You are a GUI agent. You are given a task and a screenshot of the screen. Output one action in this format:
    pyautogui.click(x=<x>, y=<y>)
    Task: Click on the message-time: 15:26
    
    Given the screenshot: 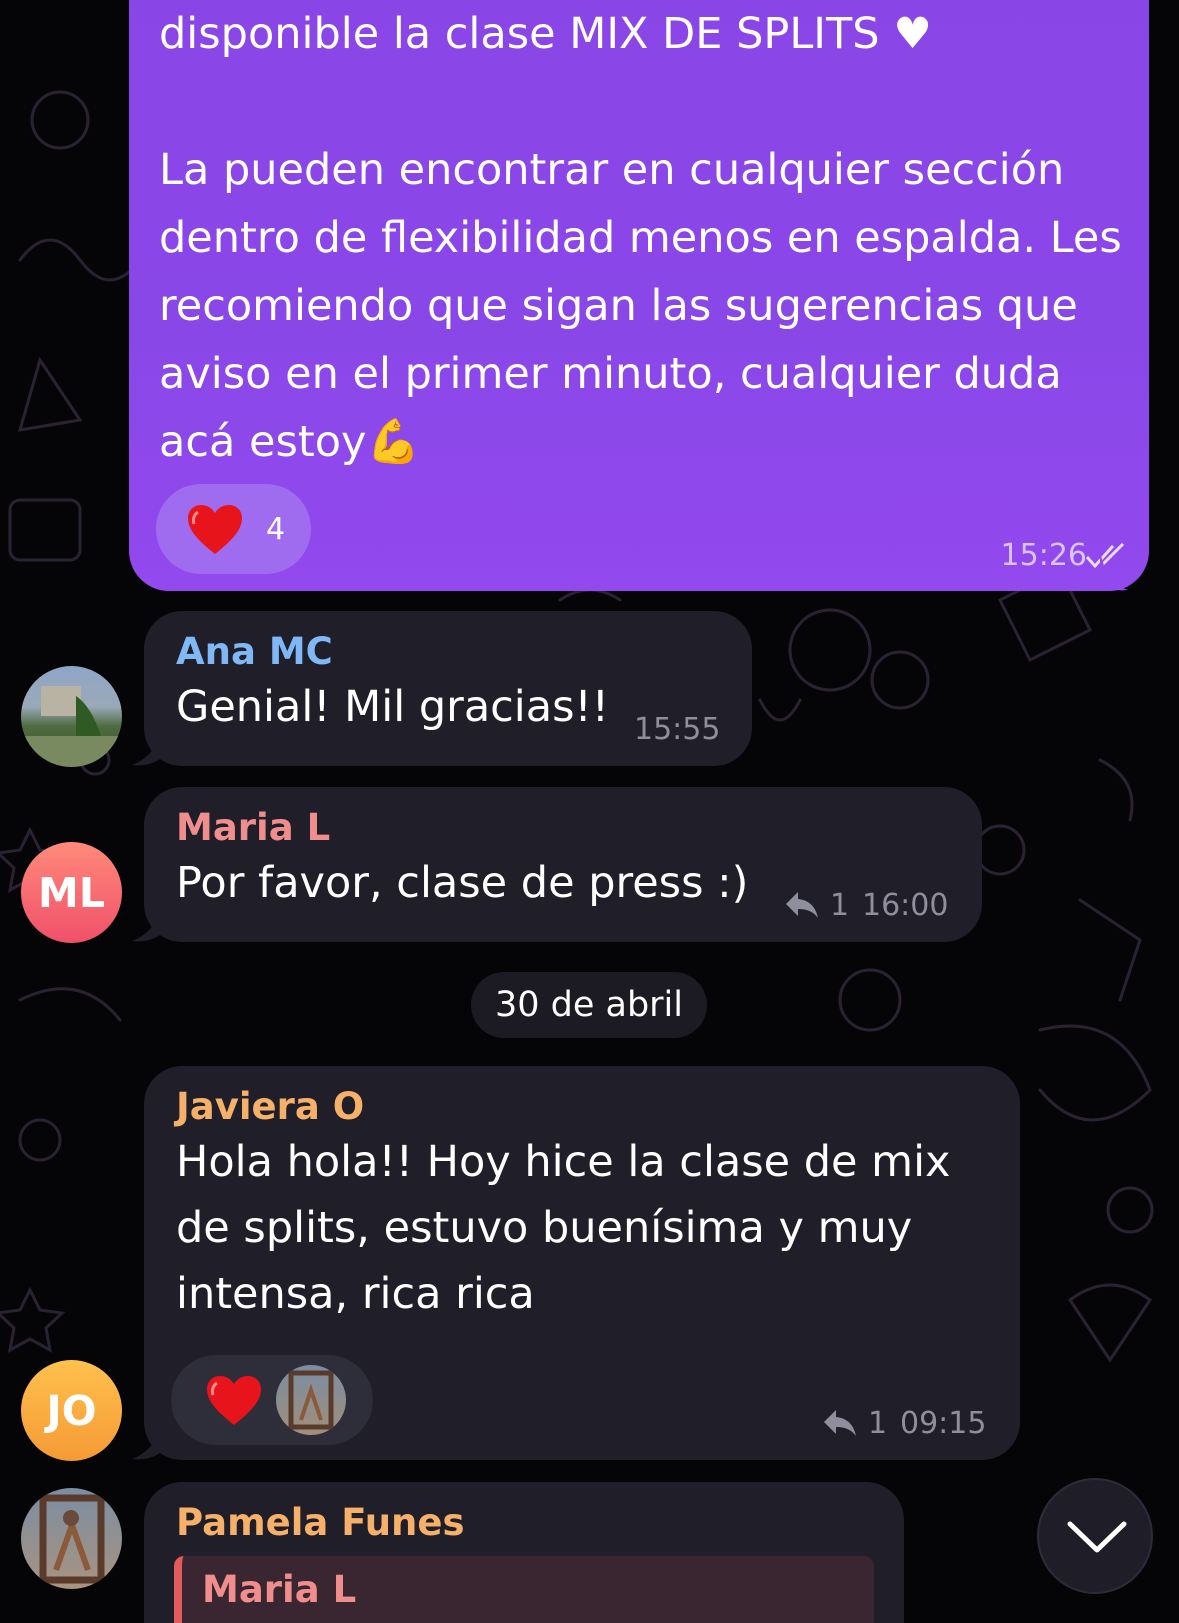 What is the action you would take?
    pyautogui.click(x=1043, y=555)
    